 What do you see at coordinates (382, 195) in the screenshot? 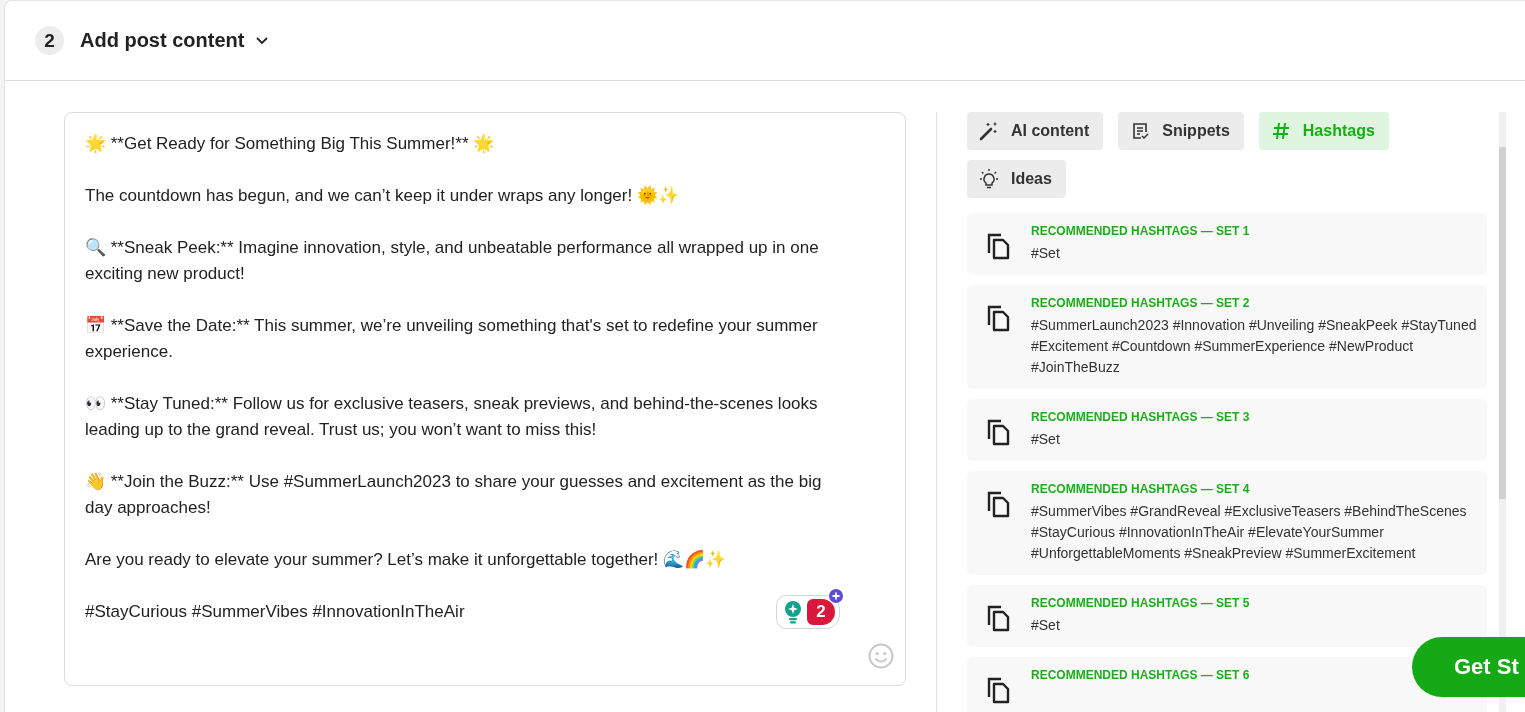
I see `paragraph: The countdown has begun, and we can’t keep it under wraps any longer! 🌞✨` at bounding box center [382, 195].